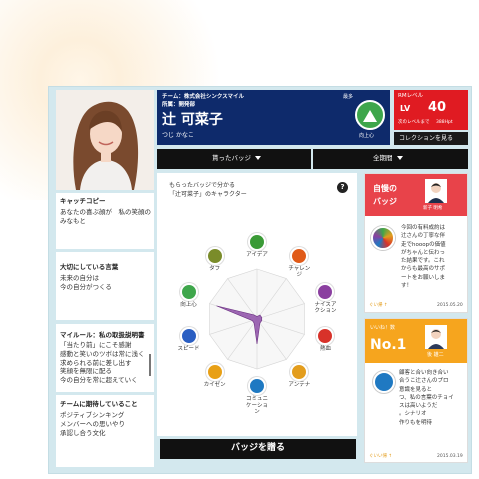 This screenshot has width=479, height=479. I want to click on level-box: RMレベル LV 40 次のレベルまで 388Hpt, so click(431, 110).